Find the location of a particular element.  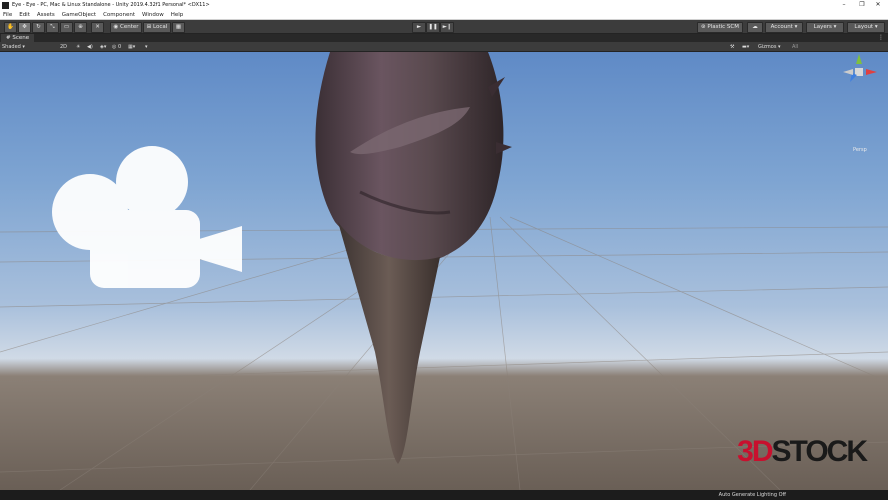

shading-mode-dropdown: Shaded is located at coordinates (28, 47).